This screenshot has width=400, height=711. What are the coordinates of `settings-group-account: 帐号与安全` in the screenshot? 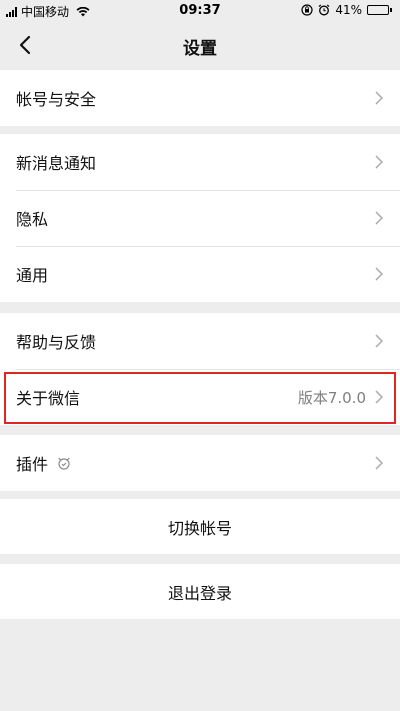 It's located at (200, 98).